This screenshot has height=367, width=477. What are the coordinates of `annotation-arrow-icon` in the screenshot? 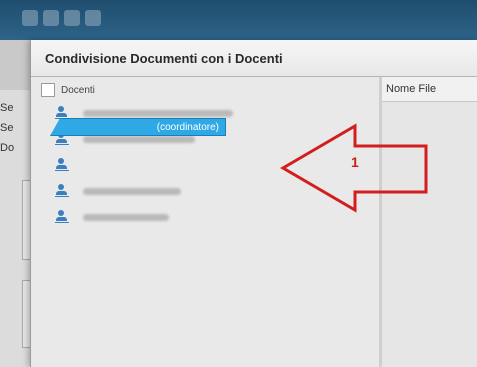 It's located at (354, 168).